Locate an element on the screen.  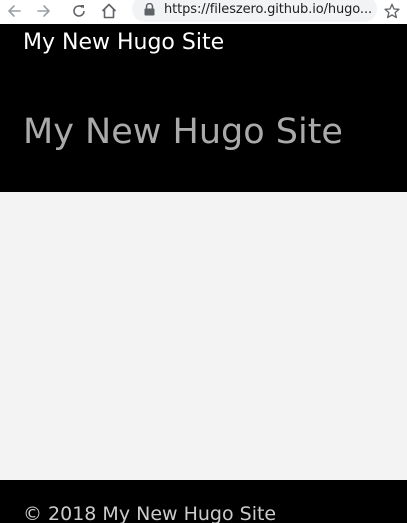
lock-icon is located at coordinates (149, 9).